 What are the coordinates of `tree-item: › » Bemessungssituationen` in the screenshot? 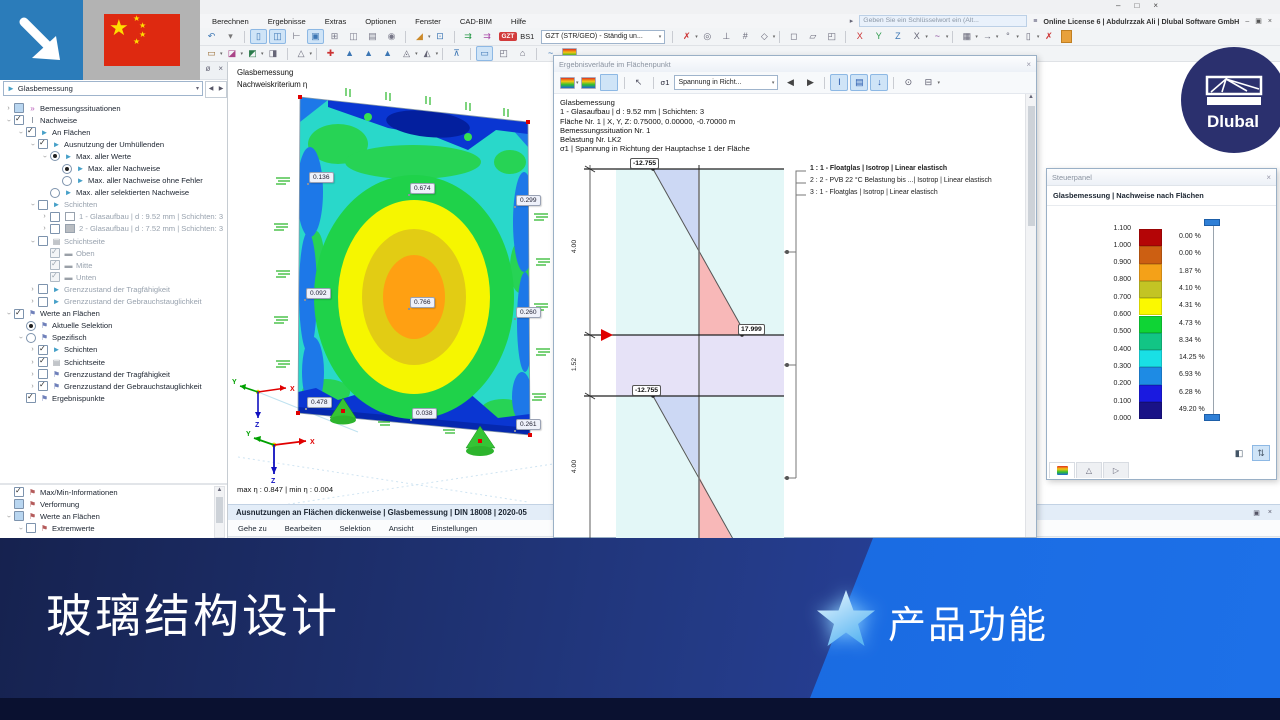 It's located at (108, 108).